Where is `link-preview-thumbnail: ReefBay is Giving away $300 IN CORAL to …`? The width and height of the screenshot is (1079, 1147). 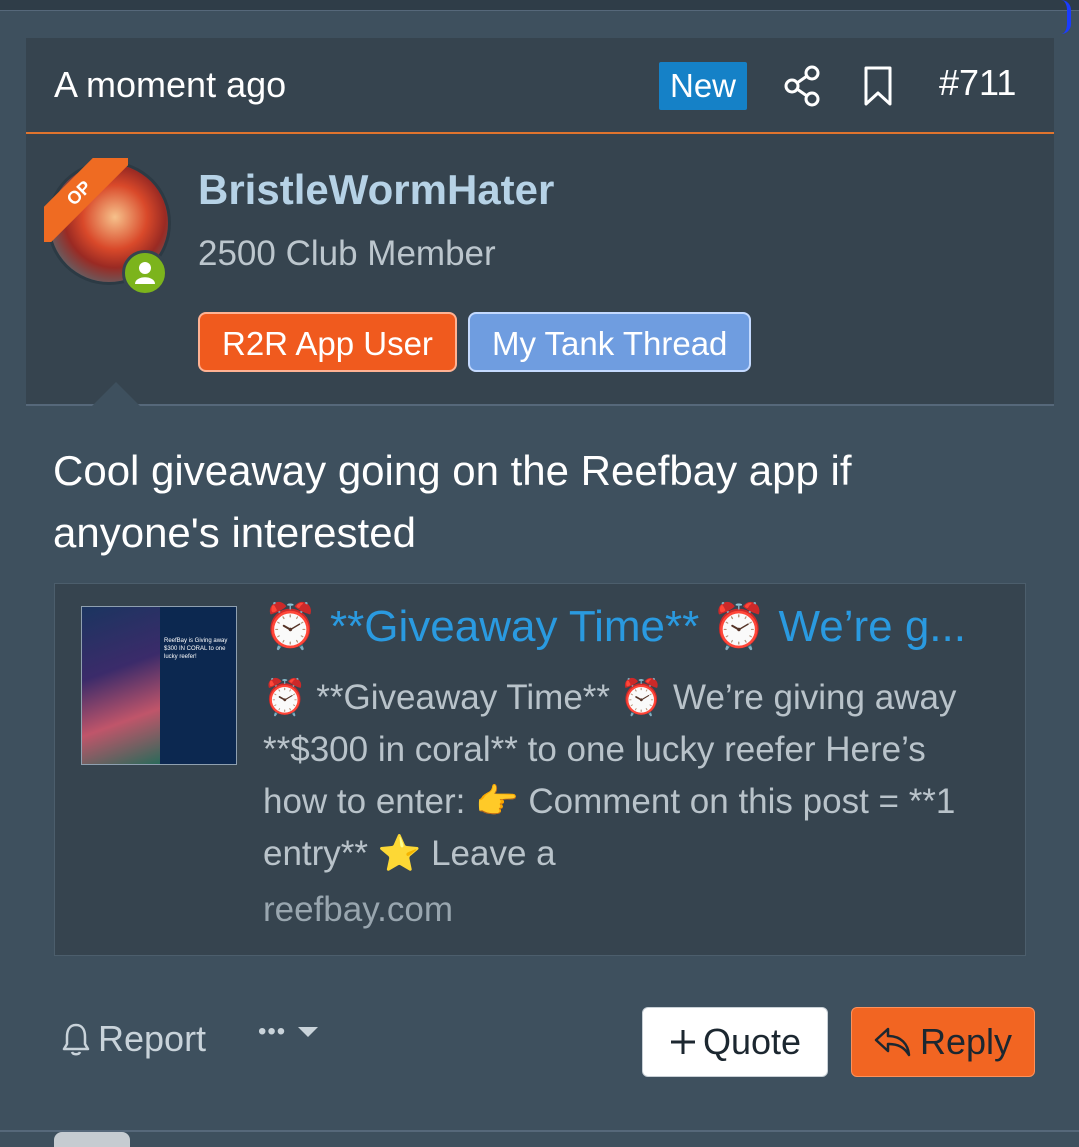 link-preview-thumbnail: ReefBay is Giving away $300 IN CORAL to … is located at coordinates (159, 685).